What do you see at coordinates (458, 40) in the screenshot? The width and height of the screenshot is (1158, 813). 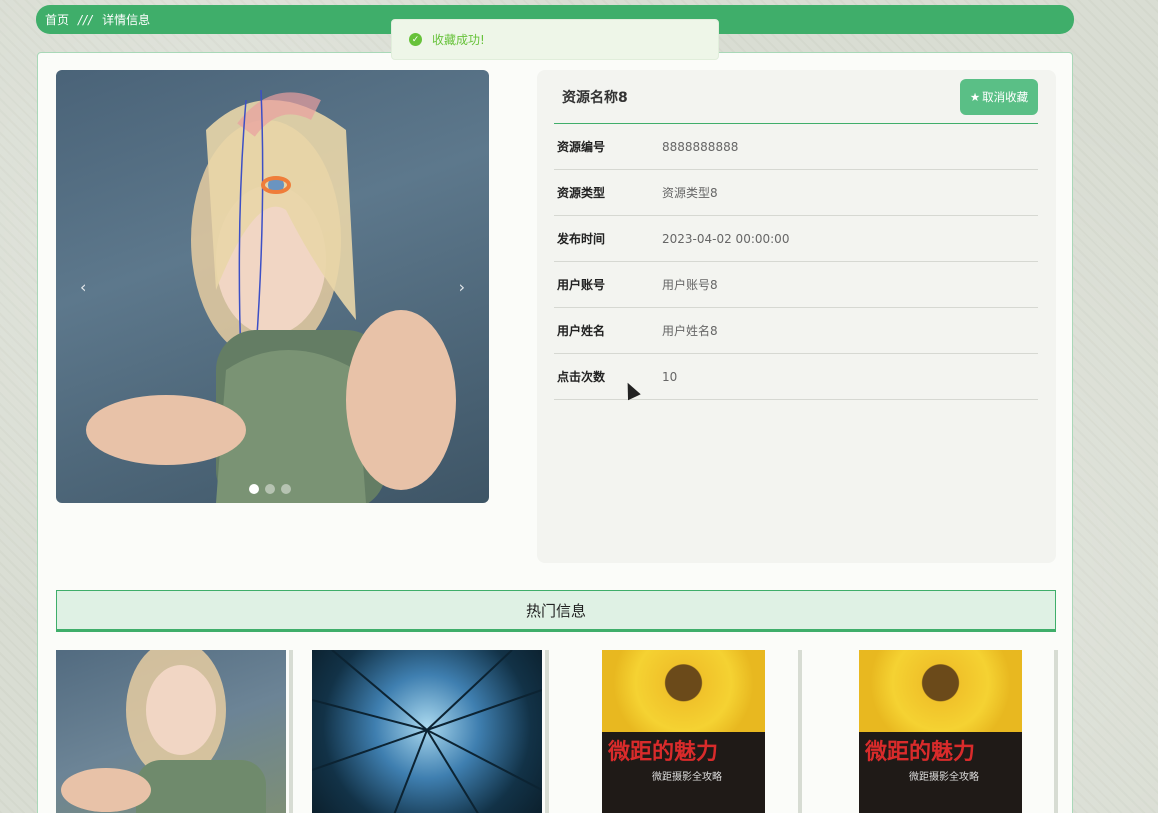 I see `toast-message: 收藏成功!` at bounding box center [458, 40].